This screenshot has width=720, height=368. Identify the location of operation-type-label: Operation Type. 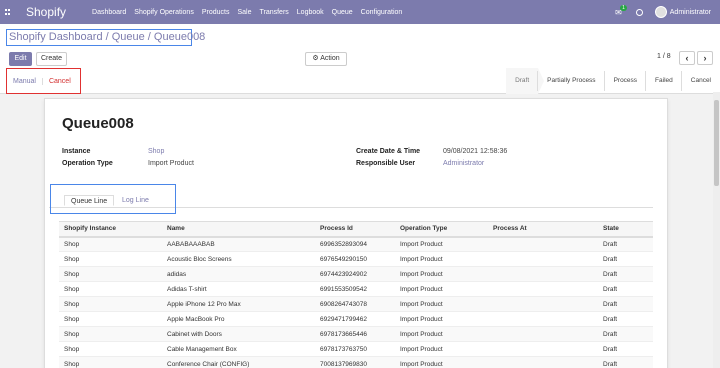
(87, 163).